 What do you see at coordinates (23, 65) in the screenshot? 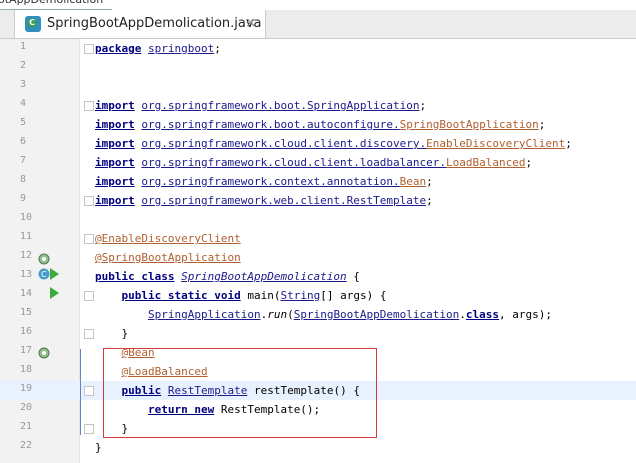
I see `line-number: 2` at bounding box center [23, 65].